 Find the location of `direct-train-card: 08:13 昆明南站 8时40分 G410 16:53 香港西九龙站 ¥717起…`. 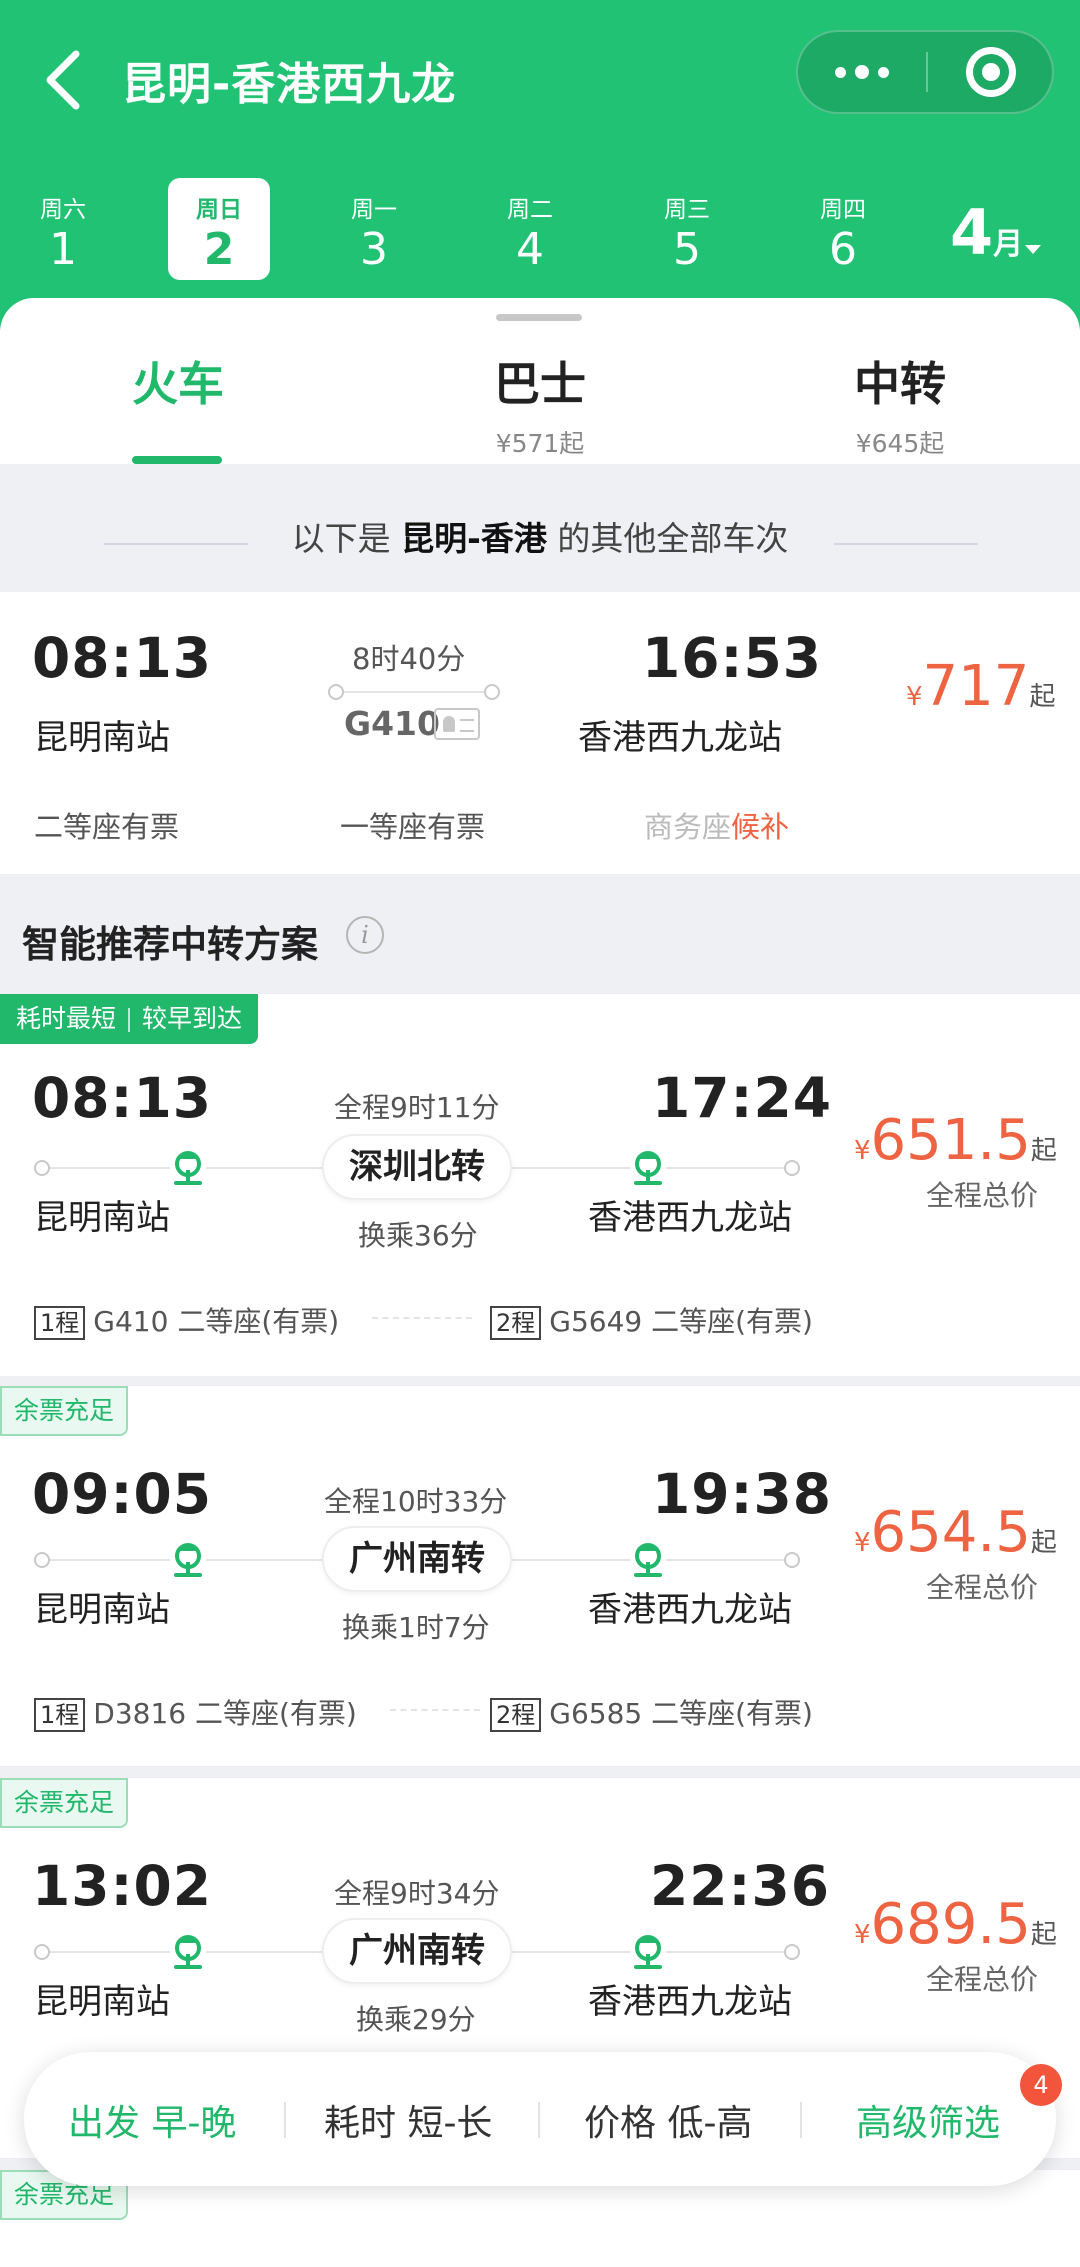

direct-train-card: 08:13 昆明南站 8时40分 G410 16:53 香港西九龙站 ¥717起… is located at coordinates (540, 733).